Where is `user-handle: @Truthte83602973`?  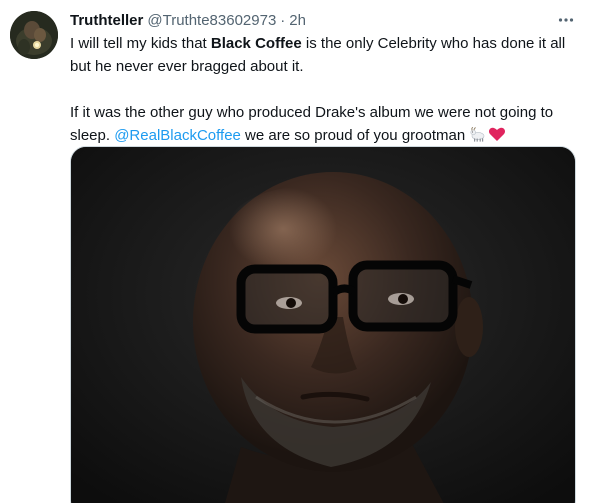 user-handle: @Truthte83602973 is located at coordinates (211, 20).